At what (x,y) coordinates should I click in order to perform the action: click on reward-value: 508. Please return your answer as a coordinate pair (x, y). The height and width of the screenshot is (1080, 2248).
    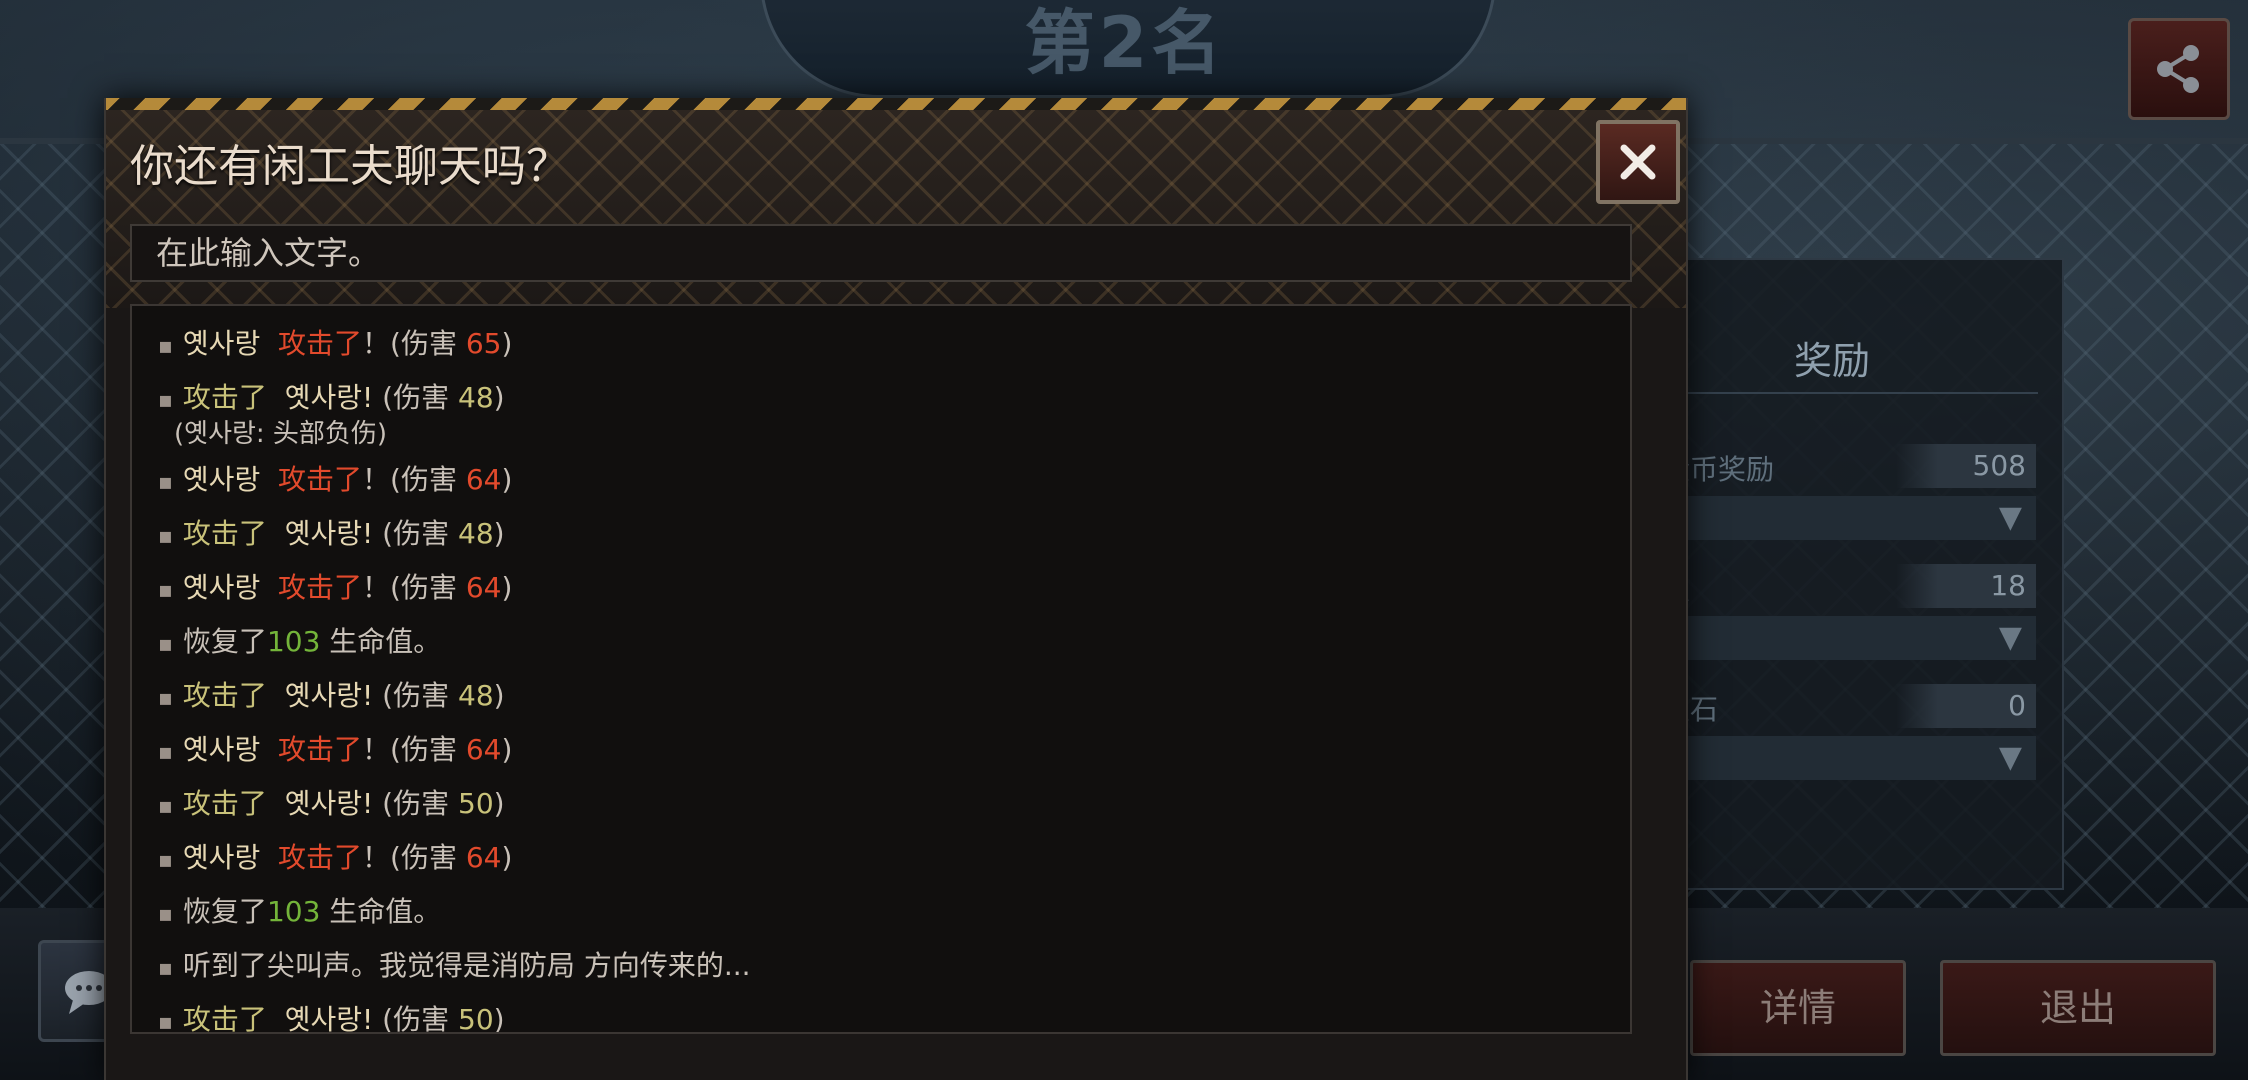
    Looking at the image, I should click on (1966, 466).